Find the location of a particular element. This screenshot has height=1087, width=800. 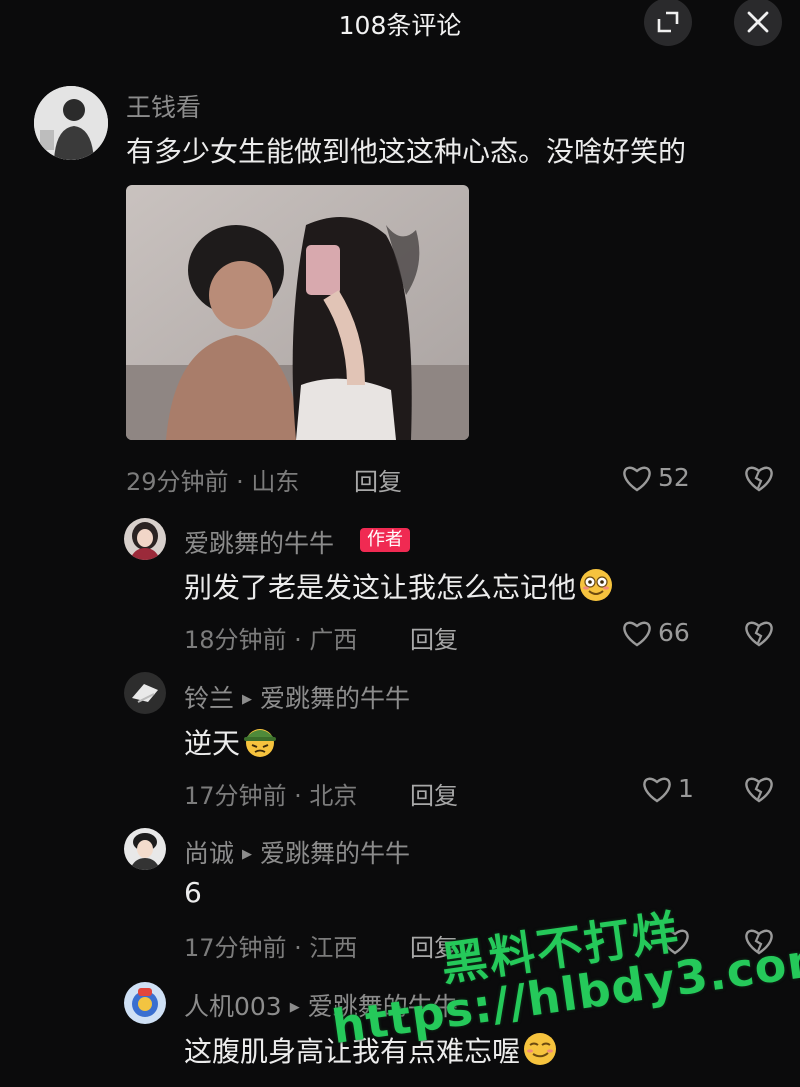

comment-time-location: 18分钟前 · 广西 is located at coordinates (271, 640).